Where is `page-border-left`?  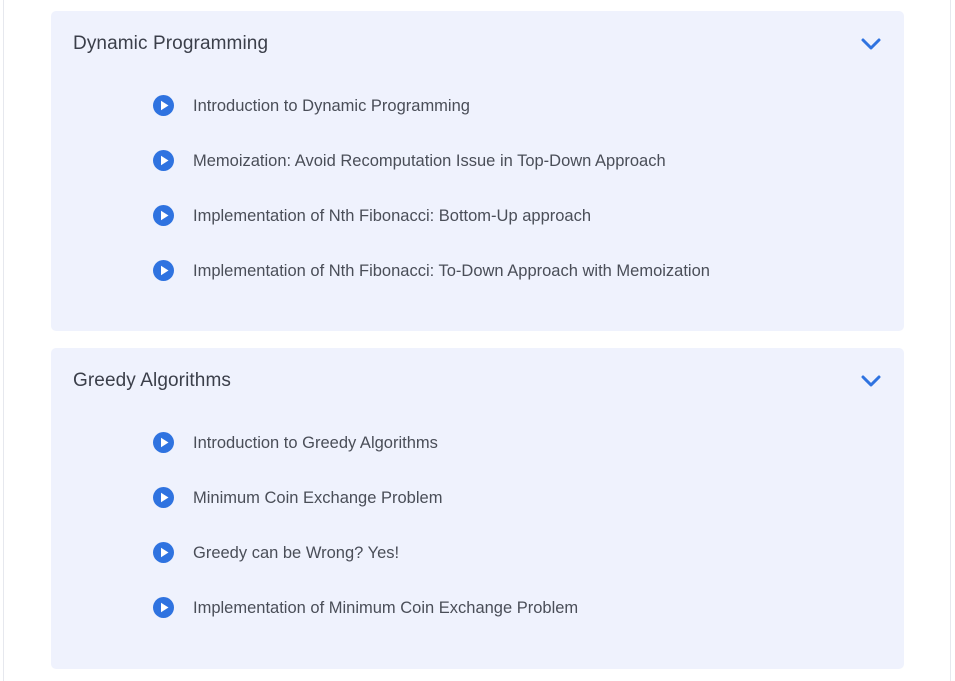 page-border-left is located at coordinates (3, 340).